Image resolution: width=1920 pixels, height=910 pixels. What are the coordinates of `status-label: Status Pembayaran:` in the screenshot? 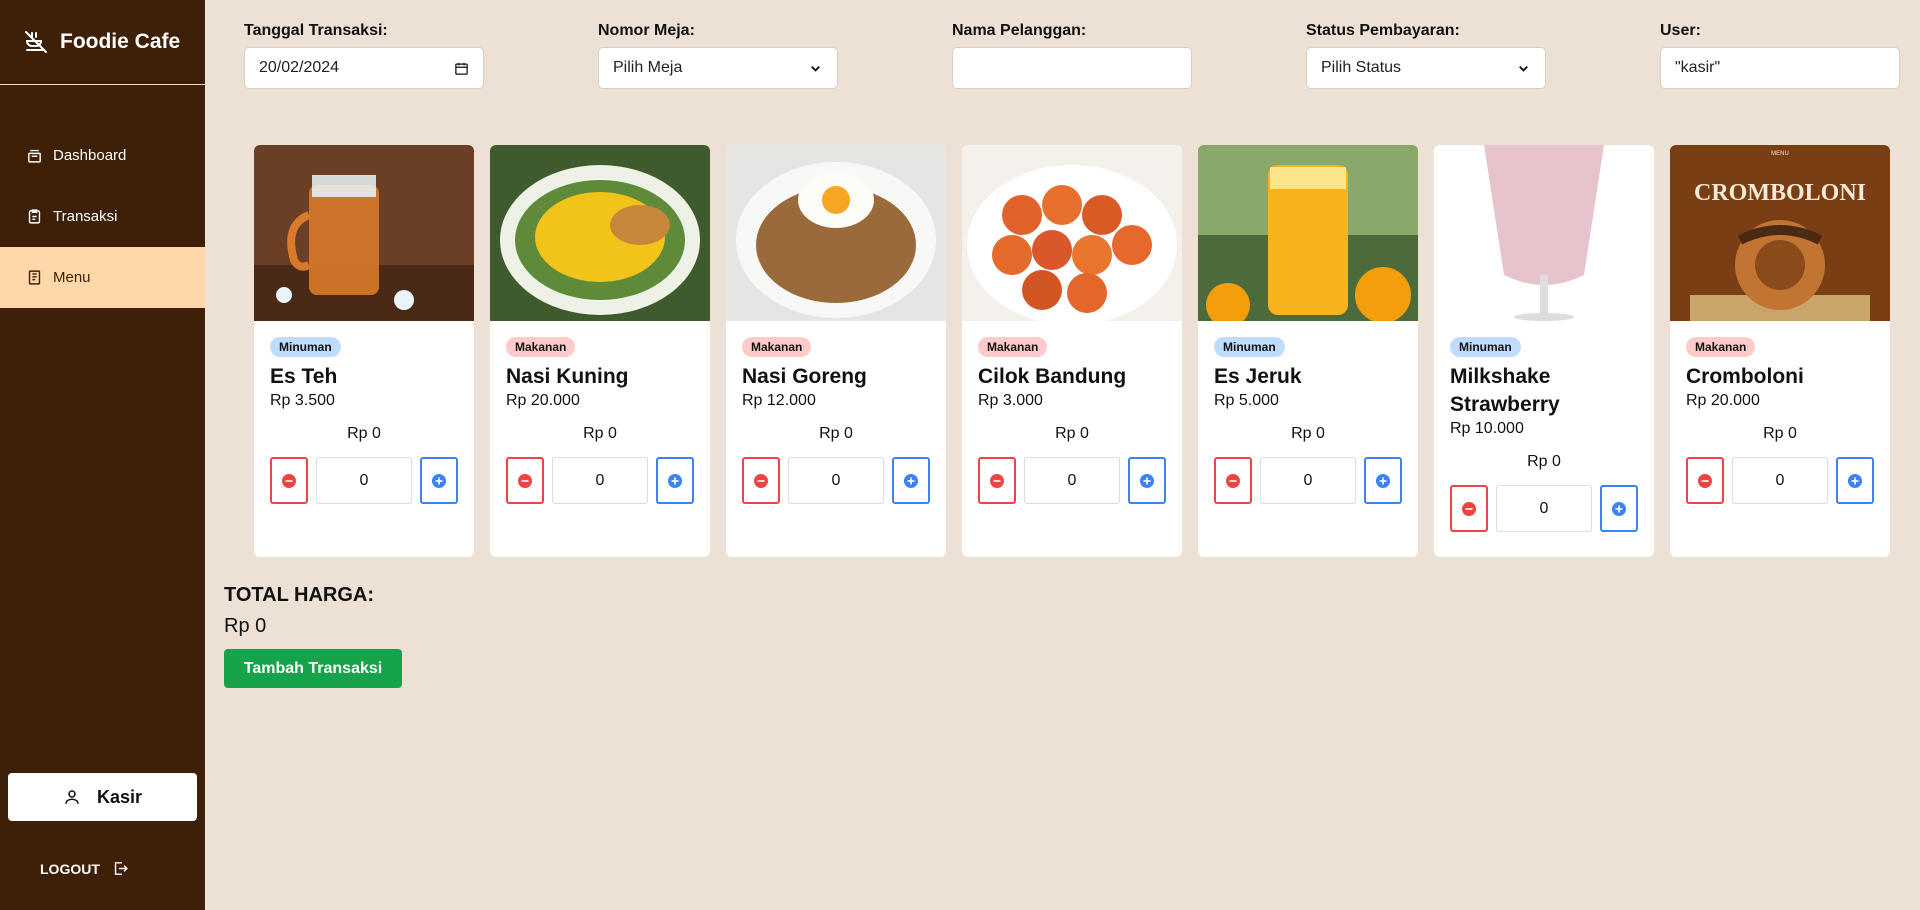 It's located at (1383, 30).